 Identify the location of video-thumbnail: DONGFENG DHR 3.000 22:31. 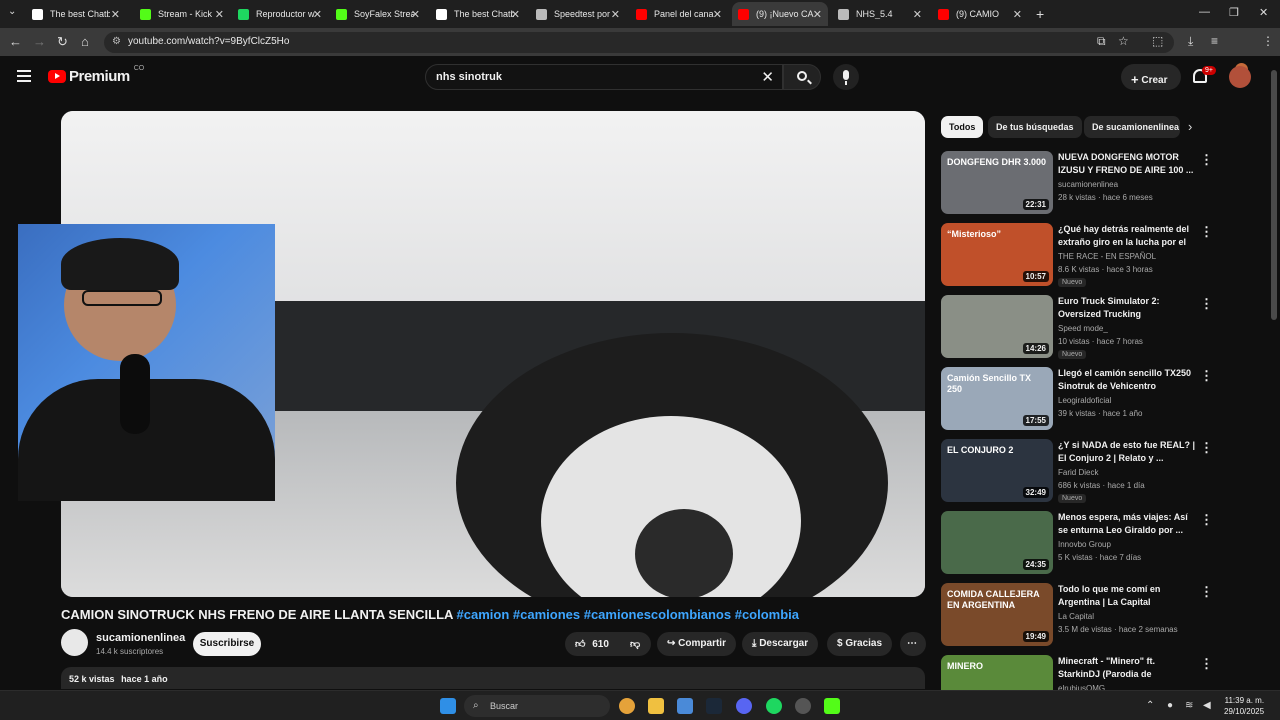
(997, 182).